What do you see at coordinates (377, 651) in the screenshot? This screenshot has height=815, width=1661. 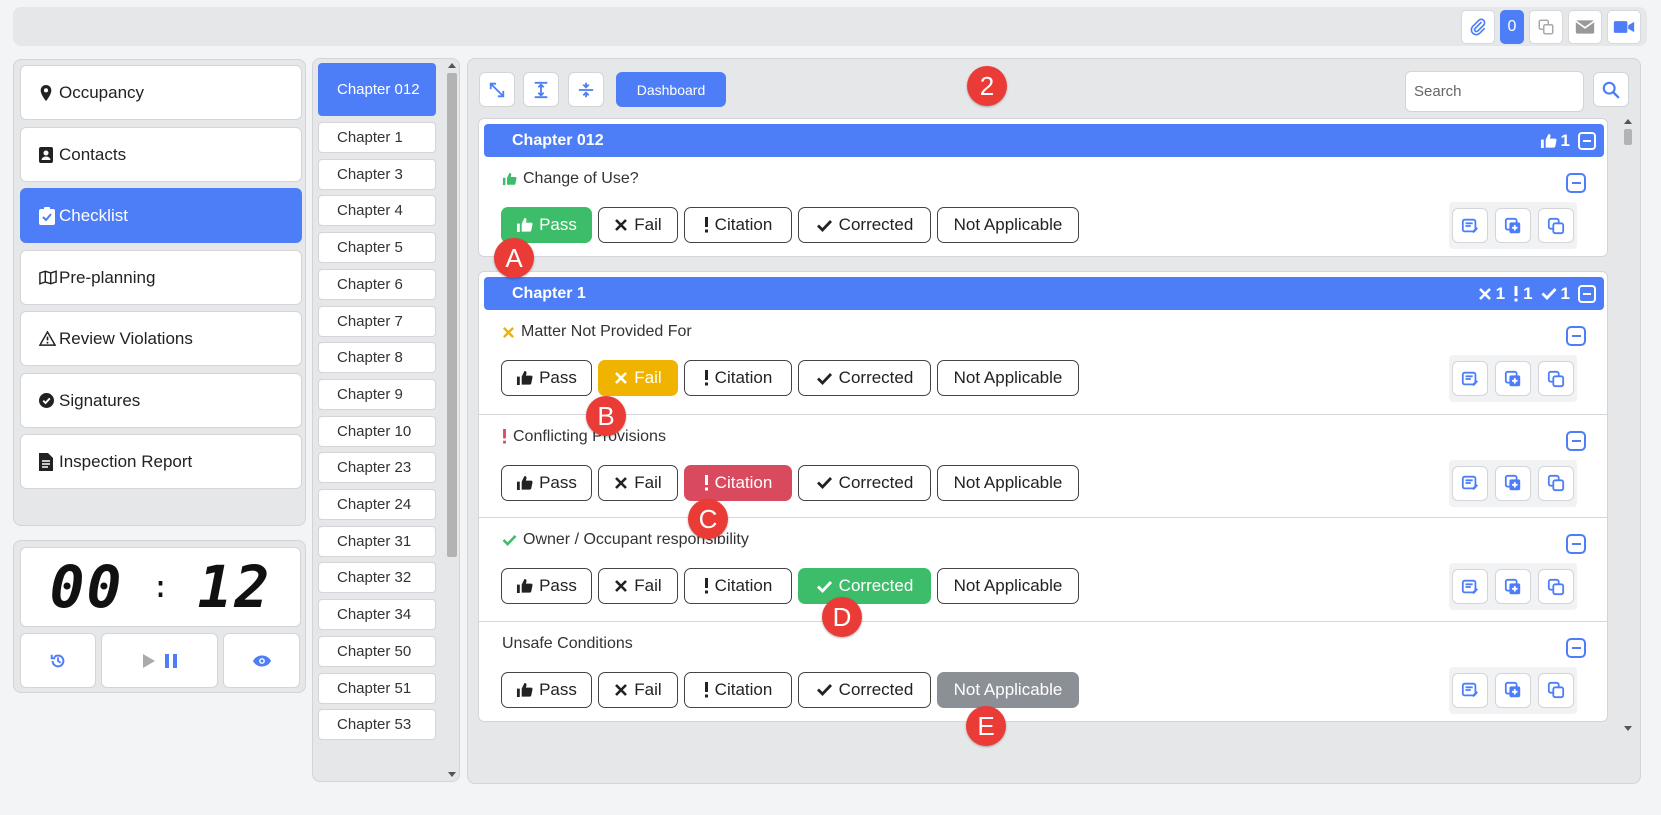 I see `chapter-item: Chapter 50` at bounding box center [377, 651].